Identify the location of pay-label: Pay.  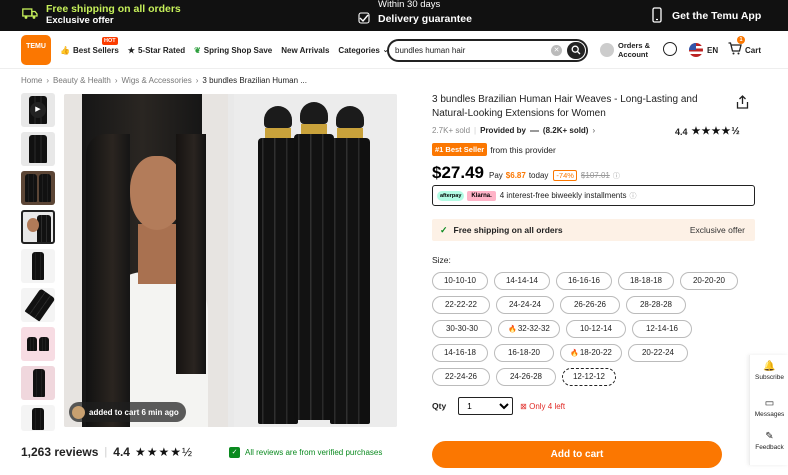
(496, 175).